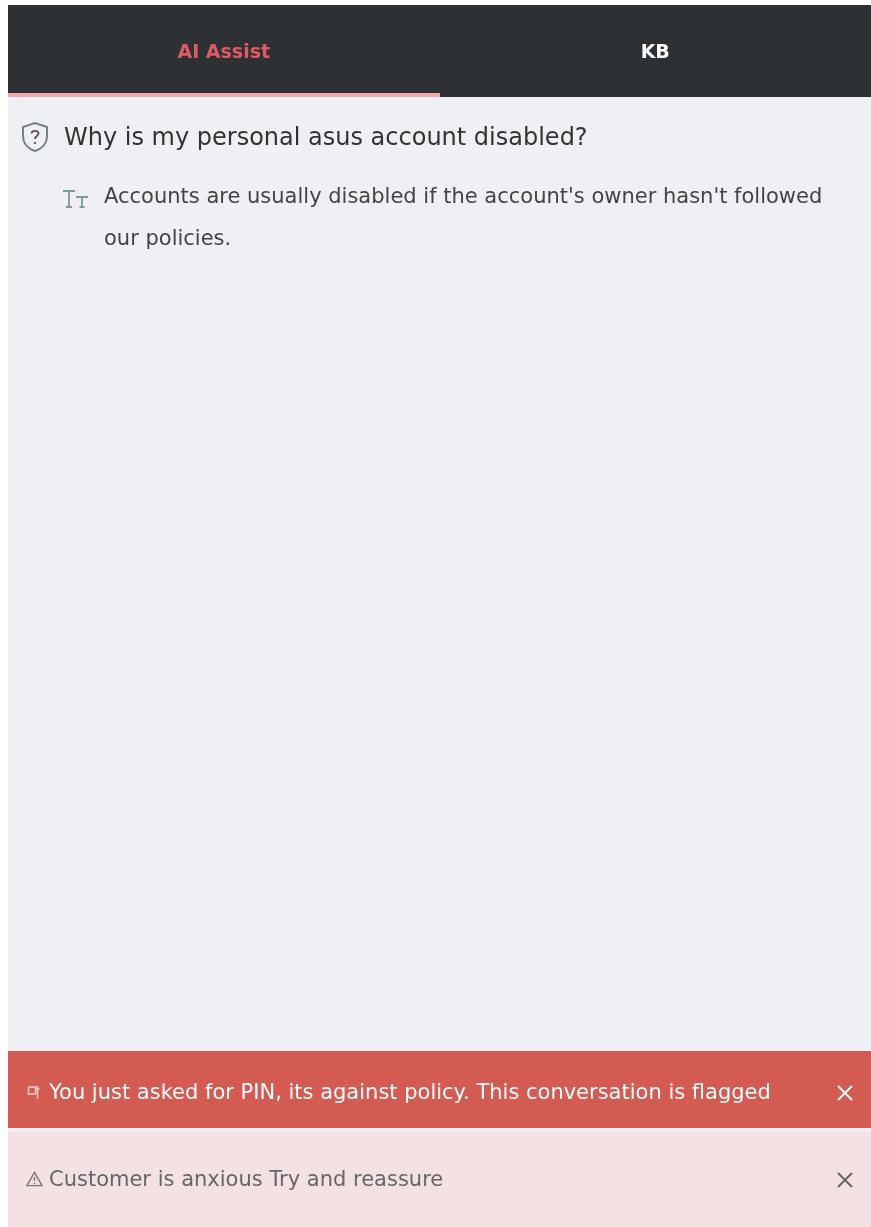 Image resolution: width=871 pixels, height=1227 pixels. Describe the element at coordinates (35, 137) in the screenshot. I see `shield-question-icon` at that location.